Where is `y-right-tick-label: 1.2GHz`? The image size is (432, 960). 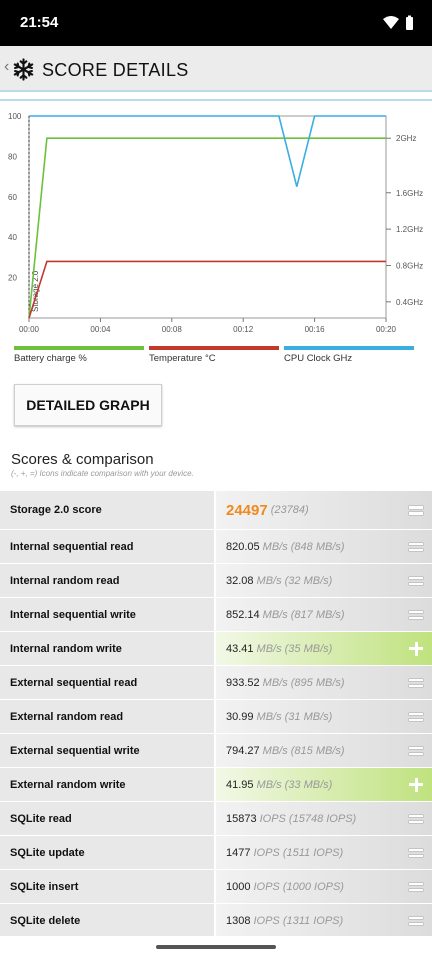
y-right-tick-label: 1.2GHz is located at coordinates (409, 229).